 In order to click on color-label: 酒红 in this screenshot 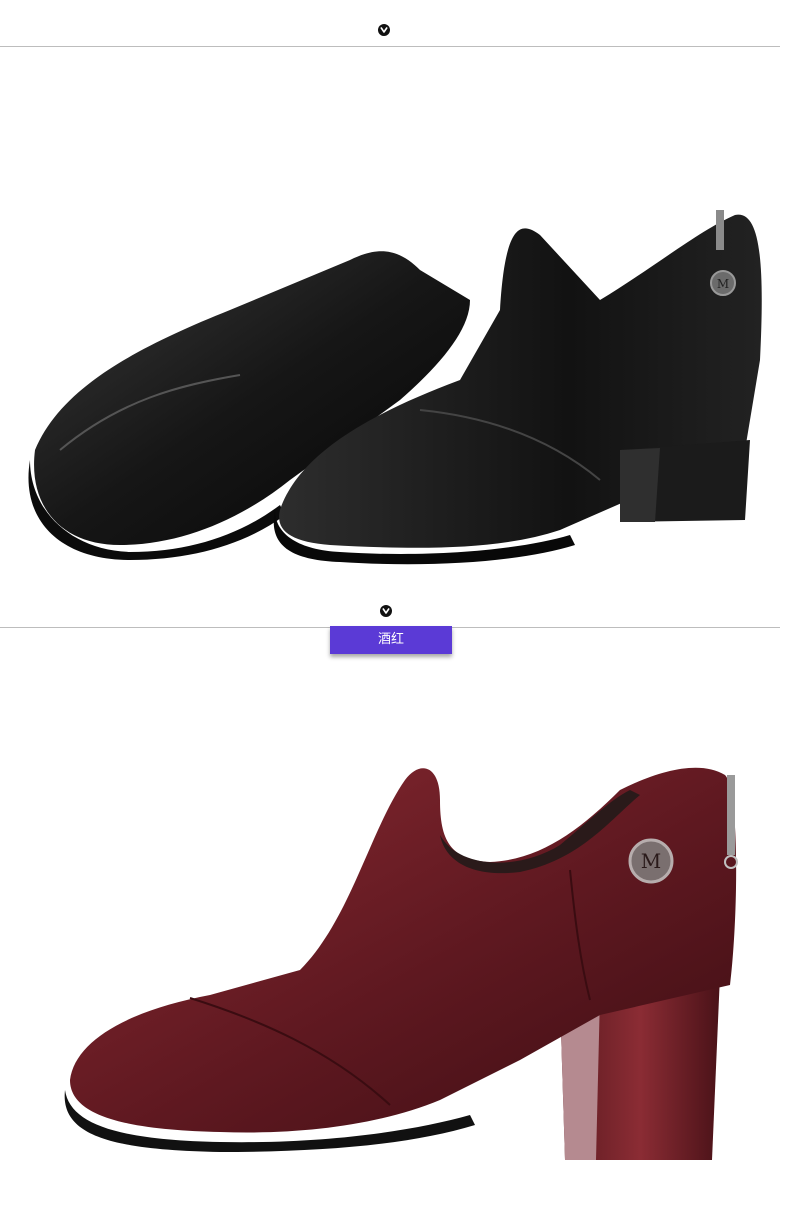, I will do `click(391, 640)`.